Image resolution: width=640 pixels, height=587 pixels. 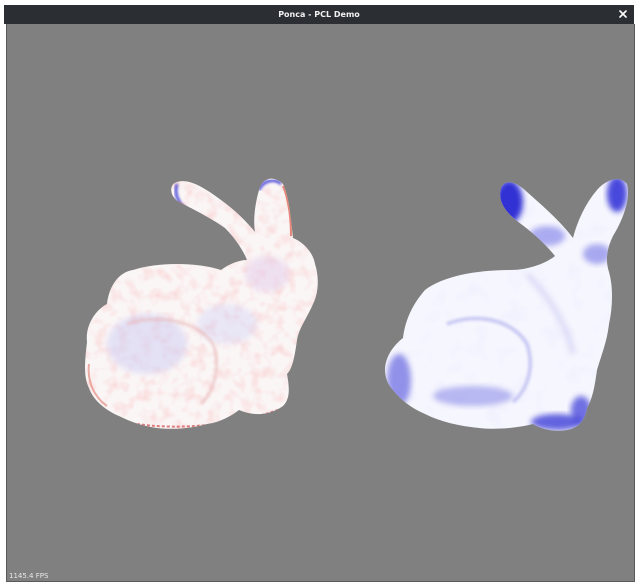 What do you see at coordinates (29, 576) in the screenshot?
I see `fps-counter: 1145.4 FPS` at bounding box center [29, 576].